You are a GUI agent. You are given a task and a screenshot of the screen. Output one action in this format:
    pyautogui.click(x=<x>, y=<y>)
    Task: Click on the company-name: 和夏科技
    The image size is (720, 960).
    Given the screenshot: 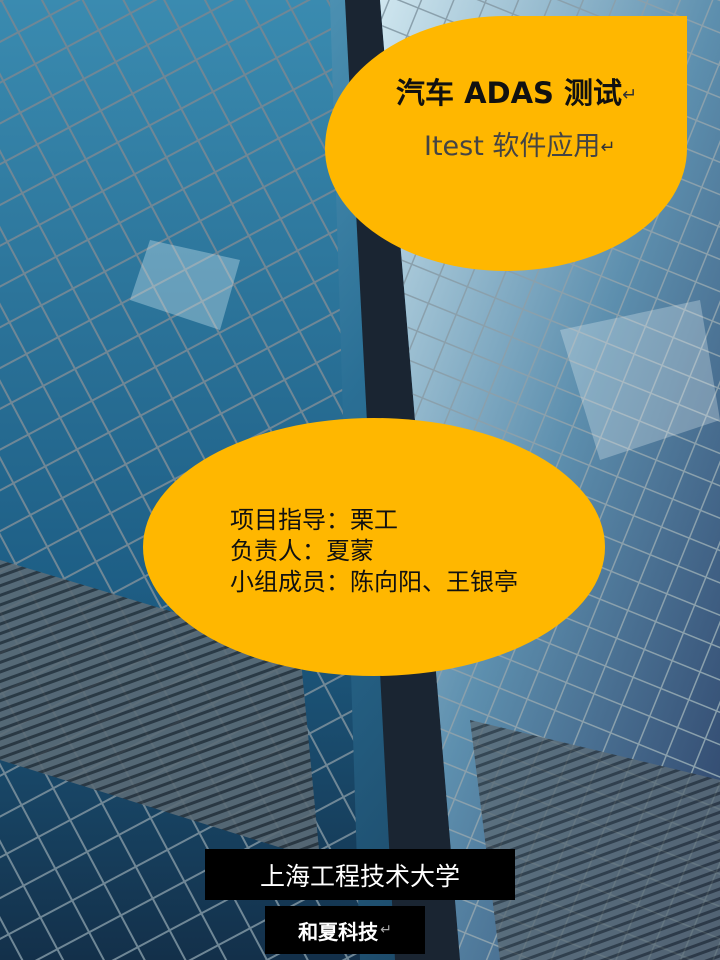 What is the action you would take?
    pyautogui.click(x=338, y=931)
    